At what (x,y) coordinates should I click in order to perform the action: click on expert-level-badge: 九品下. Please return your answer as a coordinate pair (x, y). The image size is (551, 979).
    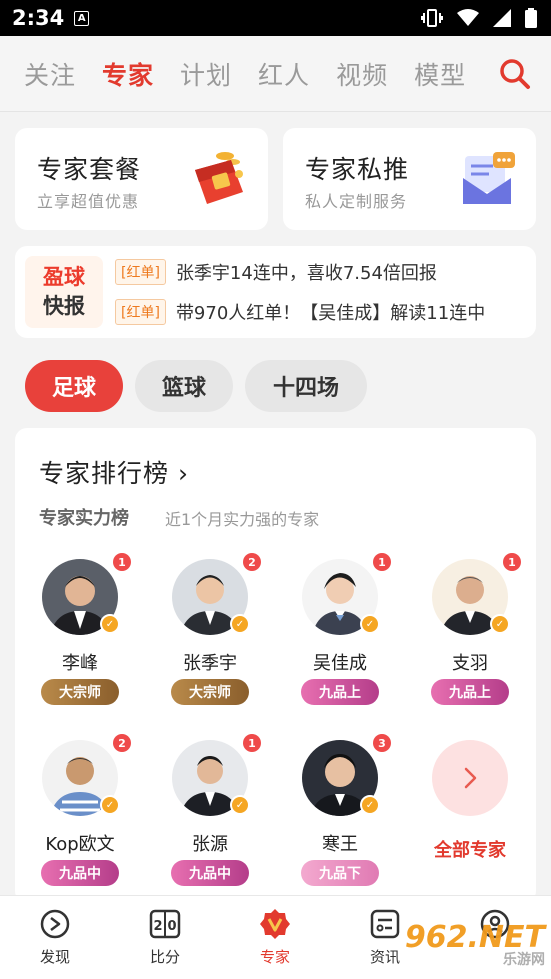
    Looking at the image, I should click on (340, 873).